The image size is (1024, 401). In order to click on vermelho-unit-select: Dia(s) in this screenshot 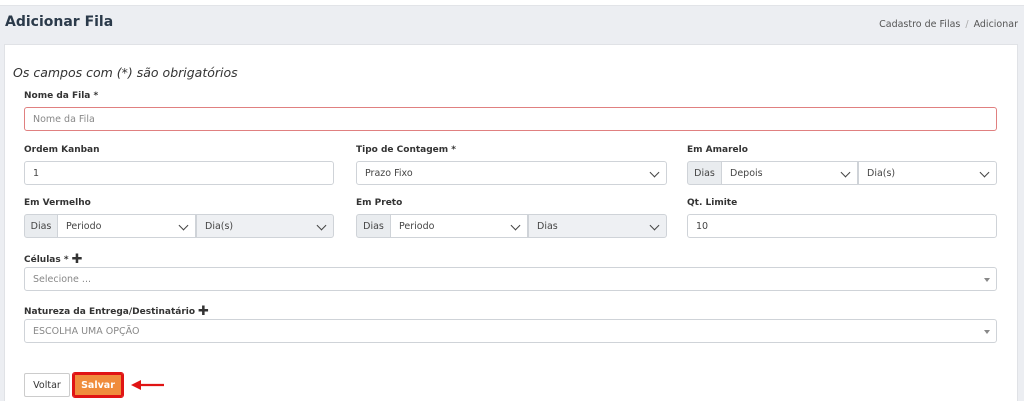, I will do `click(265, 226)`.